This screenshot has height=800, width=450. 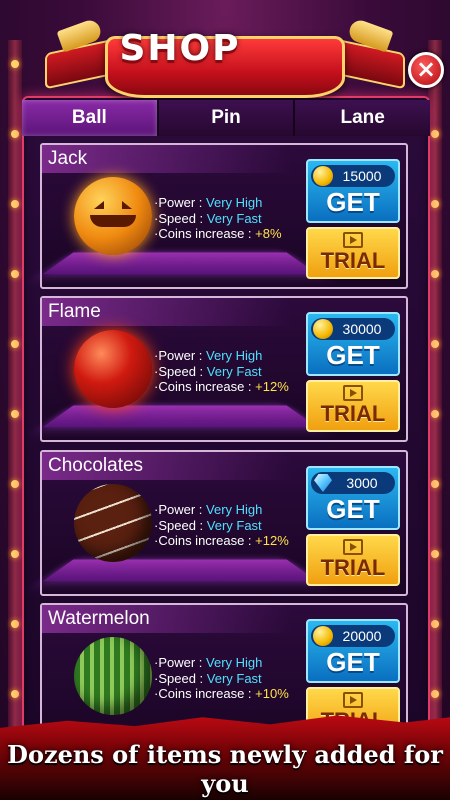 I want to click on item-name: Chocolates, so click(x=167, y=466).